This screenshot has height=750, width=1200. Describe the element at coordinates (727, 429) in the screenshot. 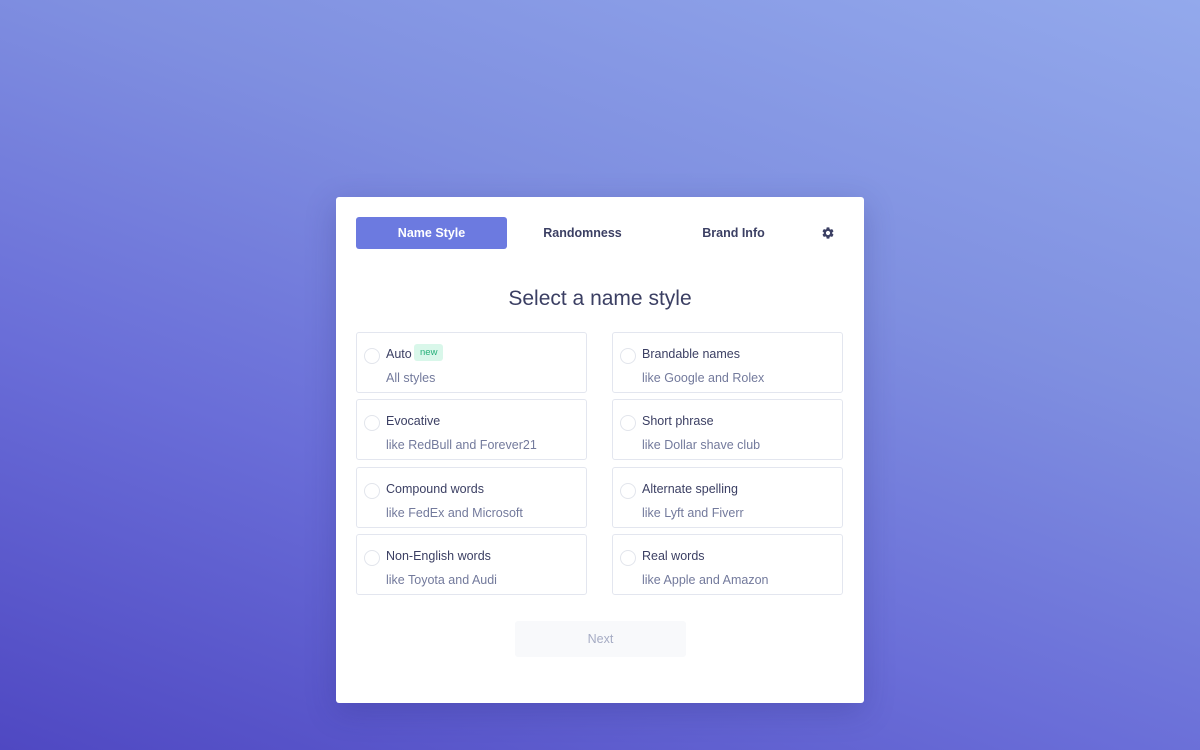

I see `option-short-phrase: Short phrase like Dollar shave club` at that location.